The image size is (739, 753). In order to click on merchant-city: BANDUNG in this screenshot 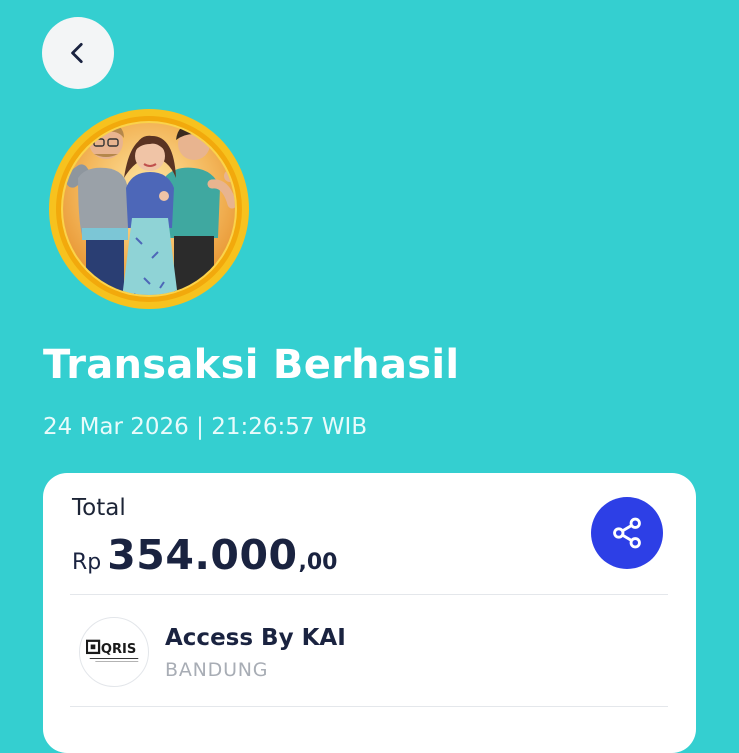, I will do `click(217, 670)`.